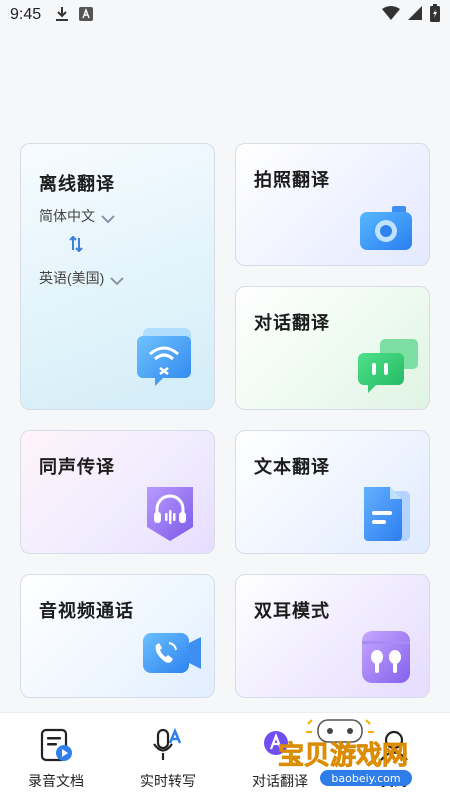 This screenshot has height=800, width=450. What do you see at coordinates (26, 14) in the screenshot?
I see `status-time: 9:45` at bounding box center [26, 14].